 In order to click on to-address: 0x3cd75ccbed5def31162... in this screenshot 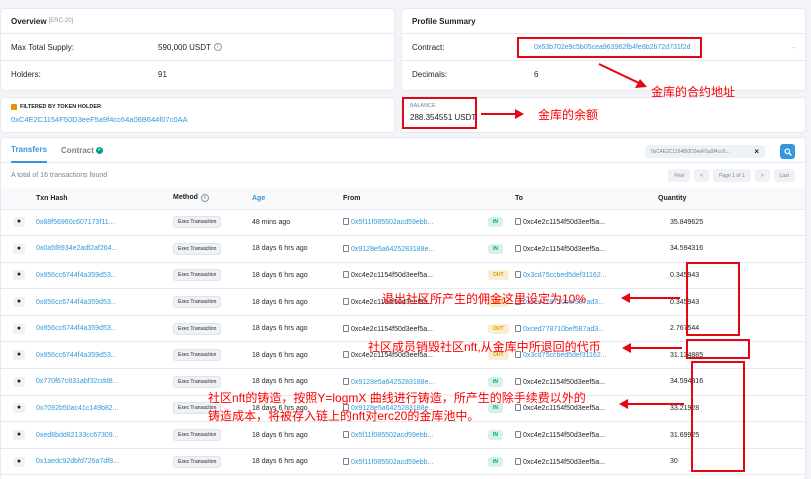, I will do `click(565, 275)`.